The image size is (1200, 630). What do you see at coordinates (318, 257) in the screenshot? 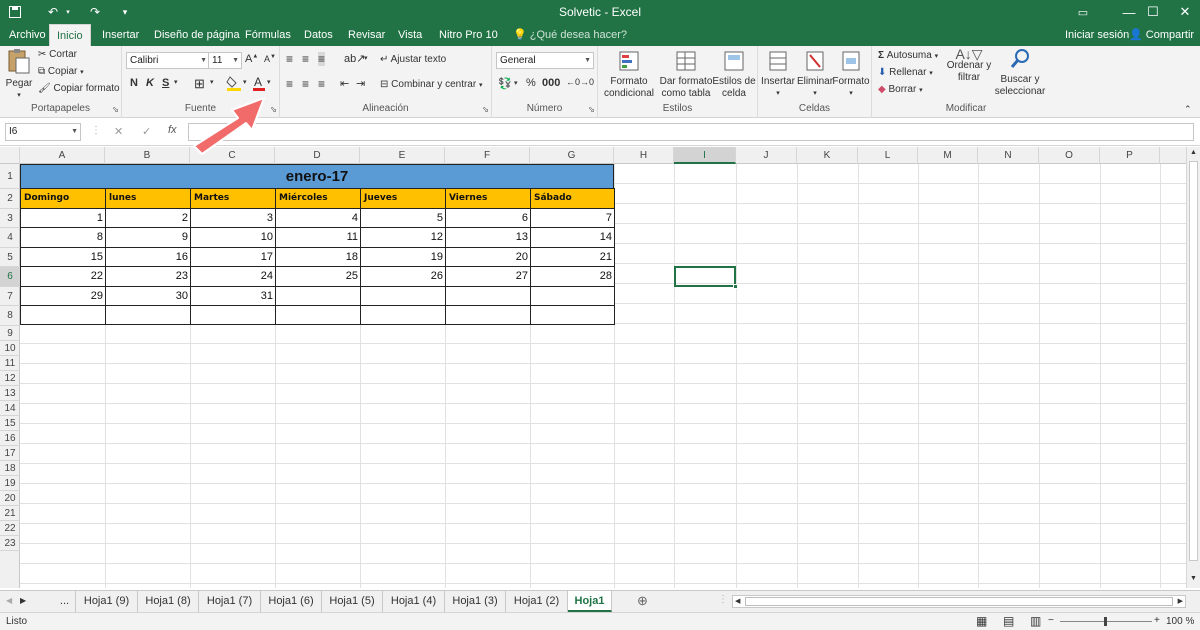
I see `day-cell: 18` at bounding box center [318, 257].